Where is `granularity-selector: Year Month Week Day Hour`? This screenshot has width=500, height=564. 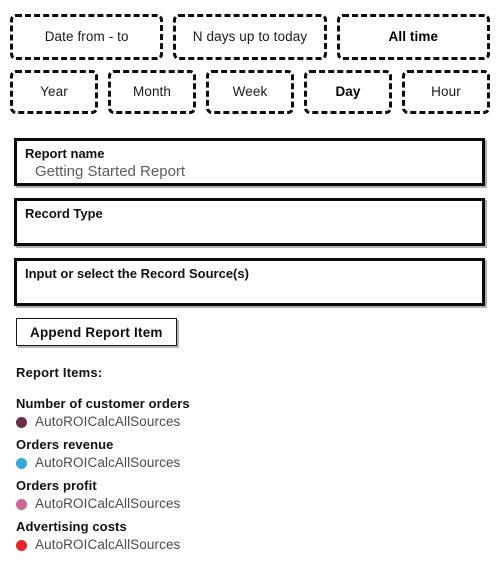 granularity-selector: Year Month Week Day Hour is located at coordinates (250, 92).